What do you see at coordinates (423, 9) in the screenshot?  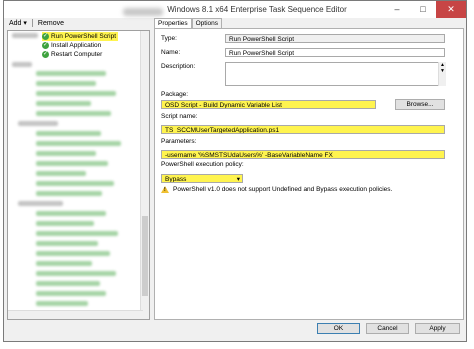 I see `maximize-button: □` at bounding box center [423, 9].